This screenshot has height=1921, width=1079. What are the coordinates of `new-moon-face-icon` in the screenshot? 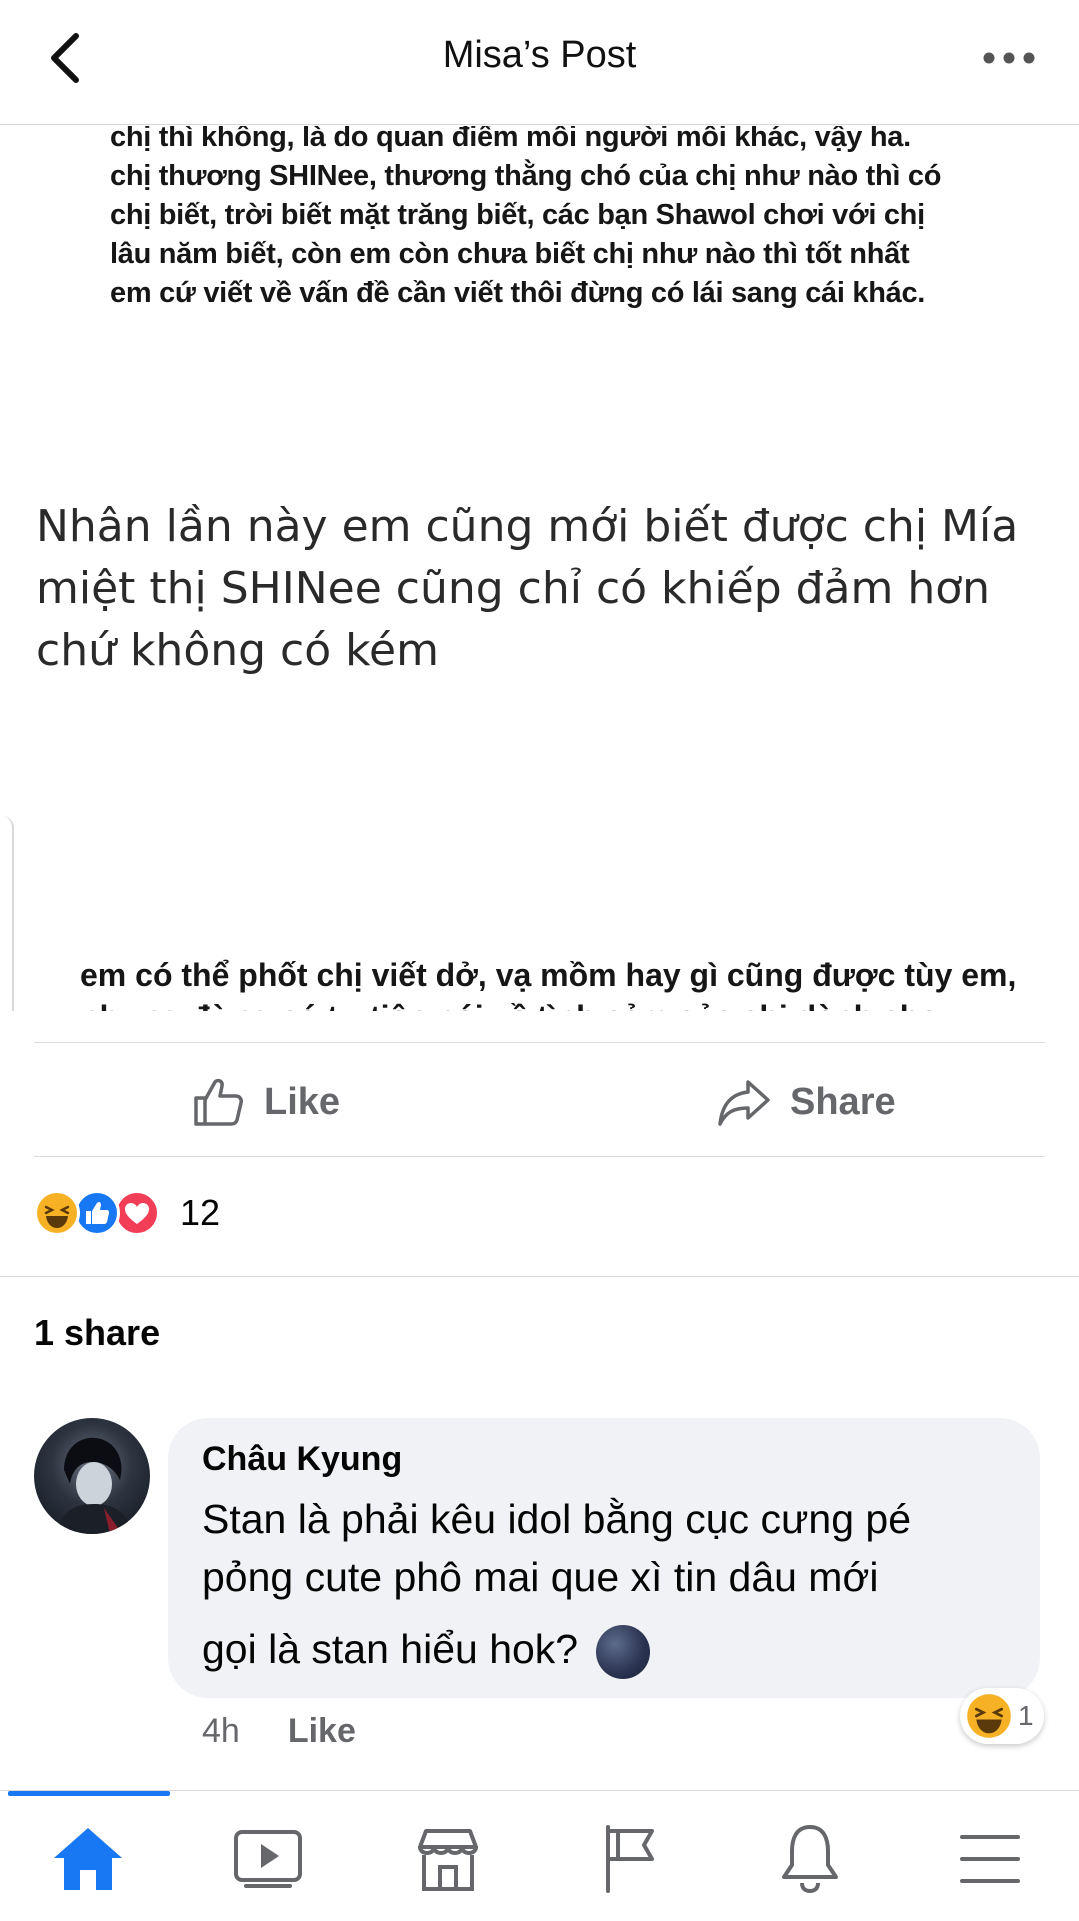 It's located at (622, 1652).